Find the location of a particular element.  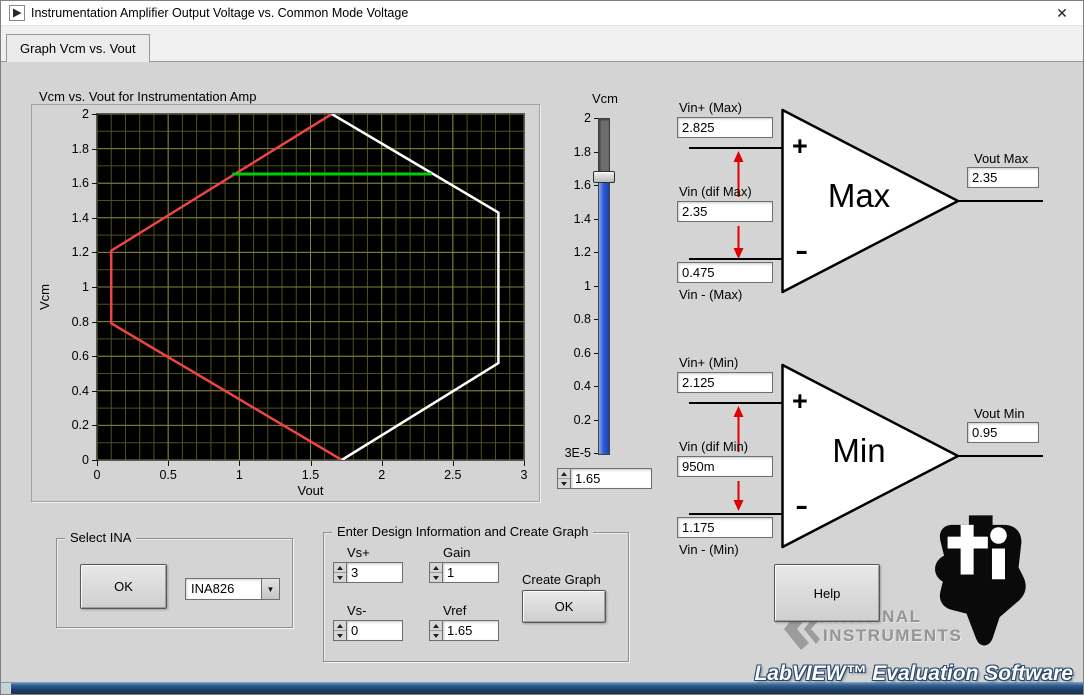

vin-minus-max-label: Vin - (Max) is located at coordinates (711, 294).